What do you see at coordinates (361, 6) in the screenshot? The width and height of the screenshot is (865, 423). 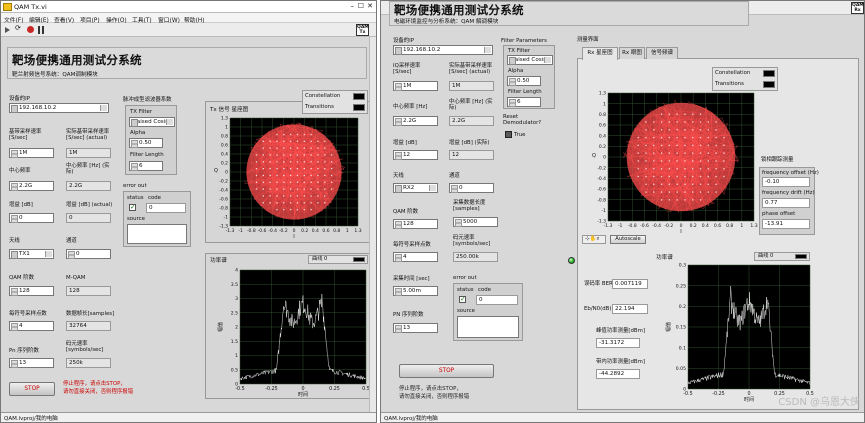 I see `maximize-icon: ☐` at bounding box center [361, 6].